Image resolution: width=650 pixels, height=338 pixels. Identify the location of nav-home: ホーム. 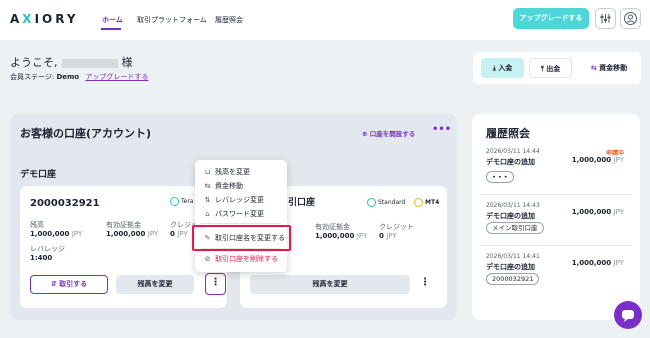
(112, 20).